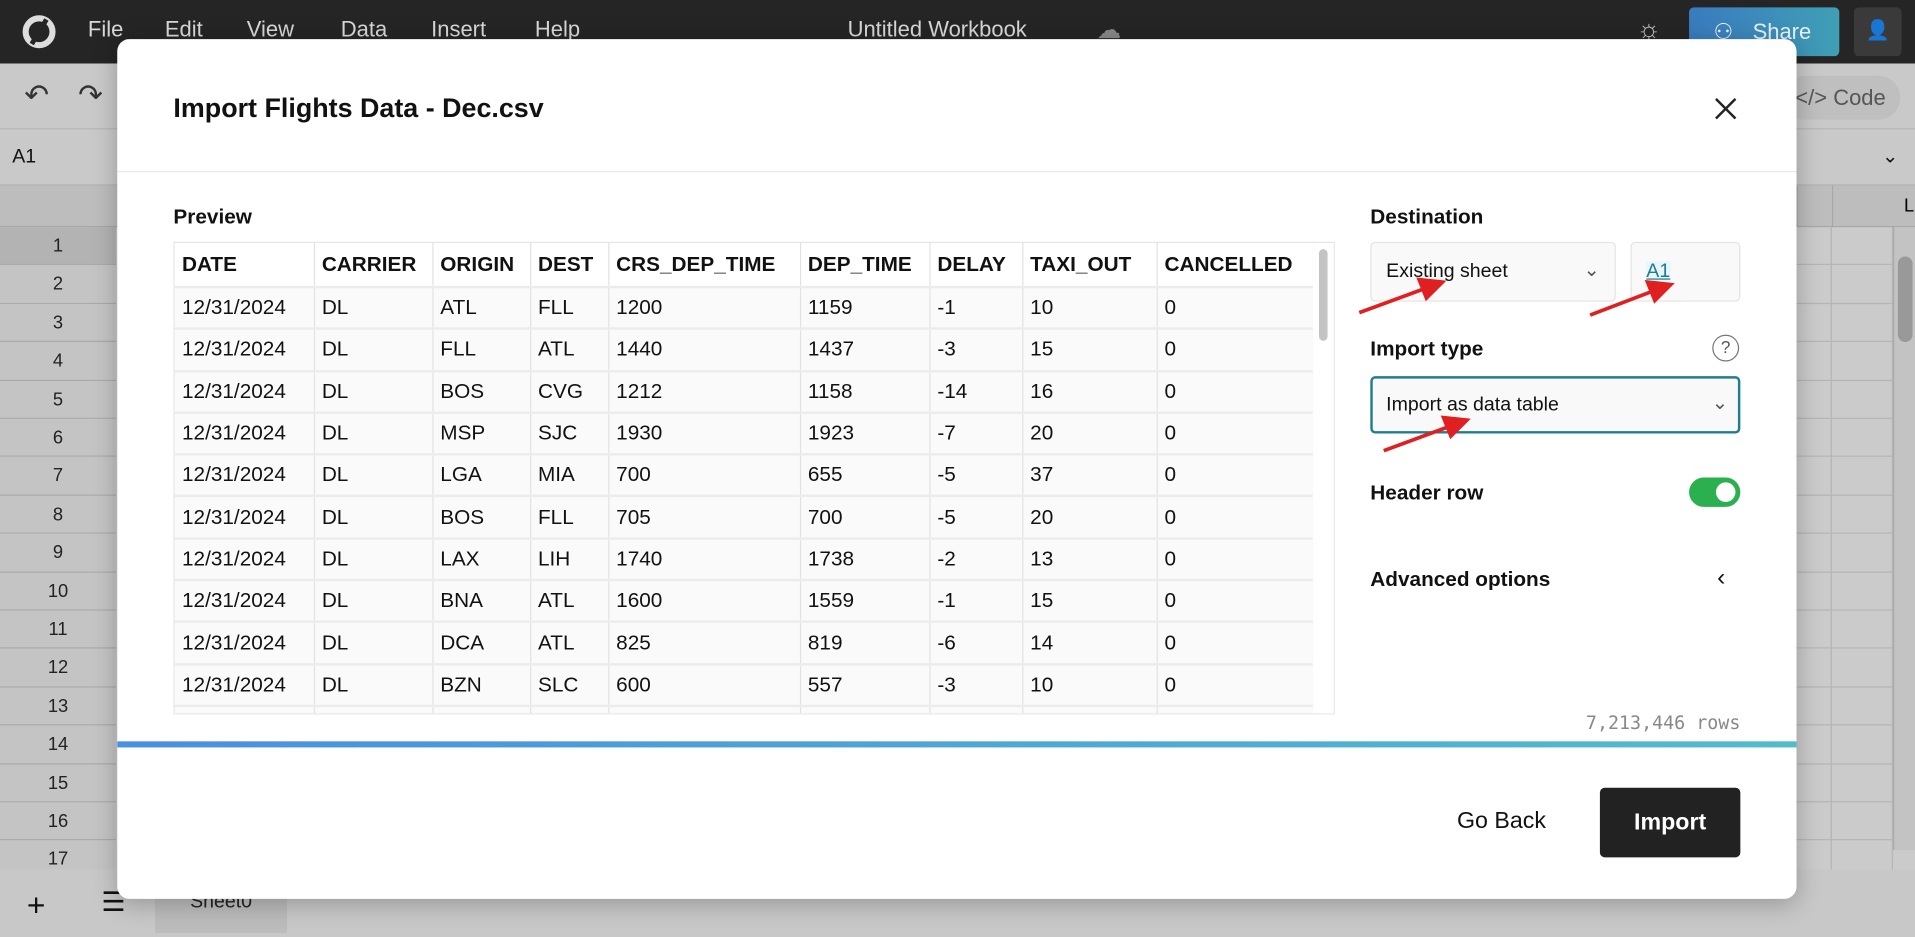 Image resolution: width=1915 pixels, height=937 pixels. I want to click on table-cell: 1600, so click(704, 602).